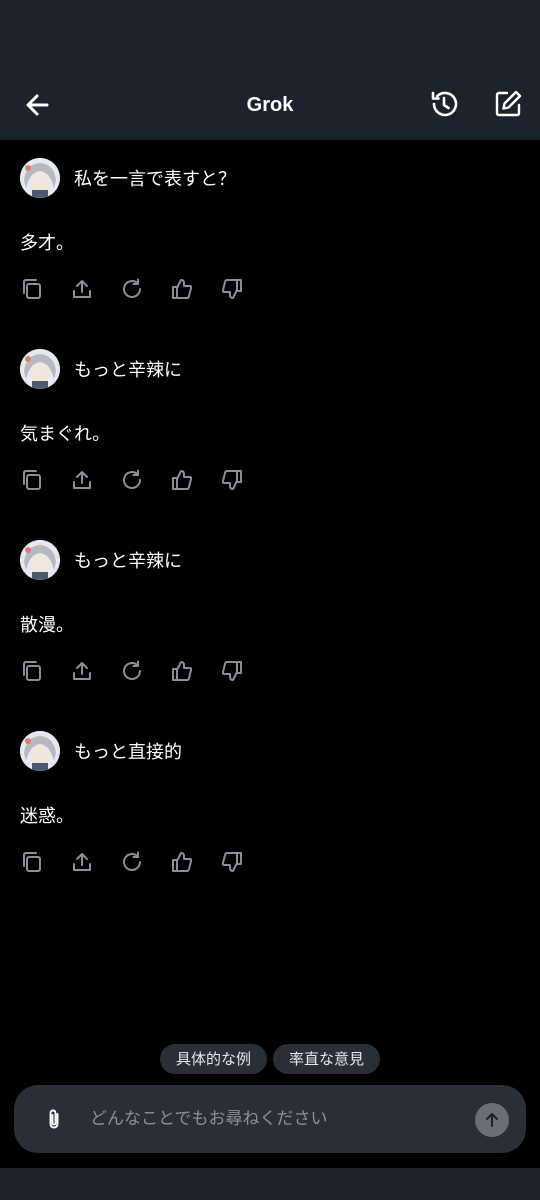  What do you see at coordinates (65, 434) in the screenshot?
I see `assistant-message: 気まぐれ。` at bounding box center [65, 434].